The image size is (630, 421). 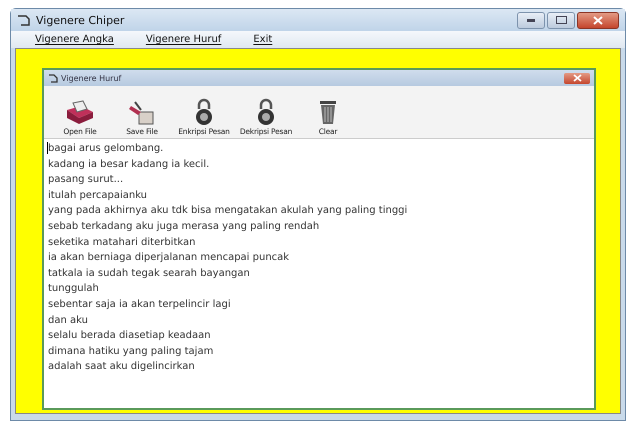 I want to click on text-line: yang pada akhirnya aku tdk bisa mengatakan akulah yang paling tinggi, so click(x=228, y=211).